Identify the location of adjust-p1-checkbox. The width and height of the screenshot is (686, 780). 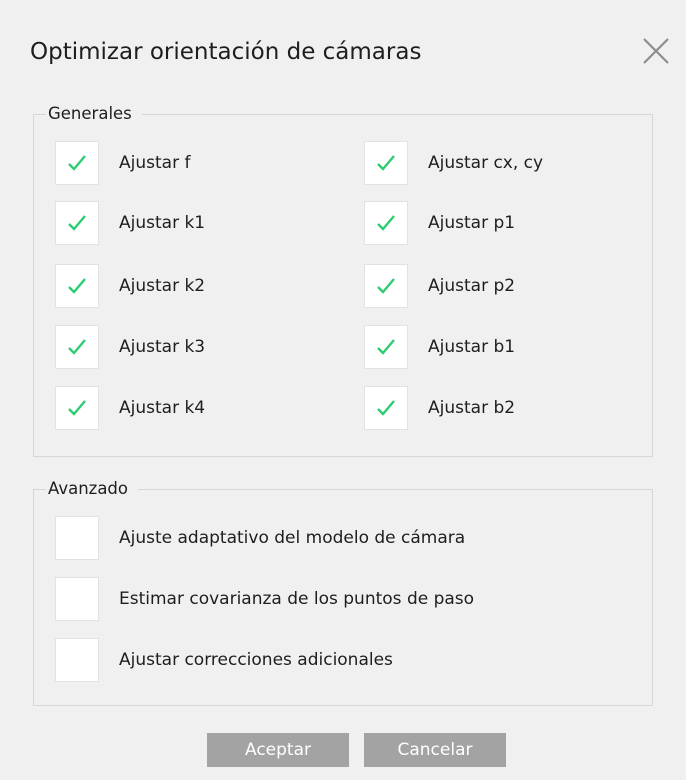
(386, 223).